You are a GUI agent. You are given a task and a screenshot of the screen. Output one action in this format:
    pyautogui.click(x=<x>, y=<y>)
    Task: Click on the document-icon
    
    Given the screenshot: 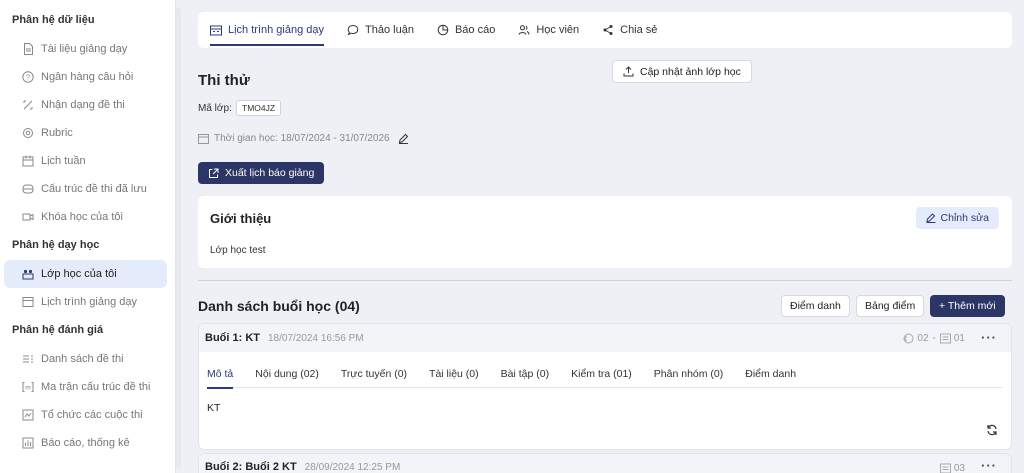 What is the action you would take?
    pyautogui.click(x=28, y=49)
    